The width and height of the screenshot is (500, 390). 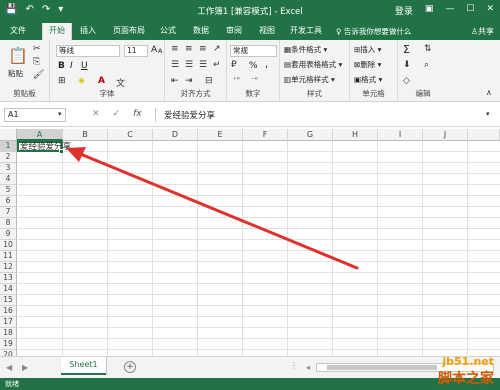 I want to click on align-left-icon: ☰, so click(x=175, y=65).